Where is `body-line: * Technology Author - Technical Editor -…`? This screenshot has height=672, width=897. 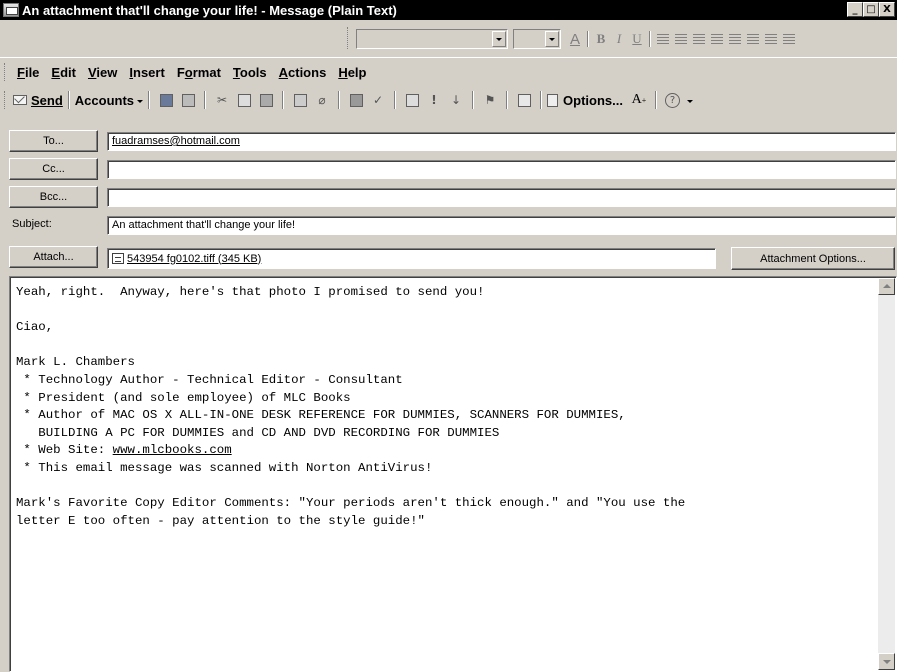
body-line: * Technology Author - Technical Editor -… is located at coordinates (209, 379).